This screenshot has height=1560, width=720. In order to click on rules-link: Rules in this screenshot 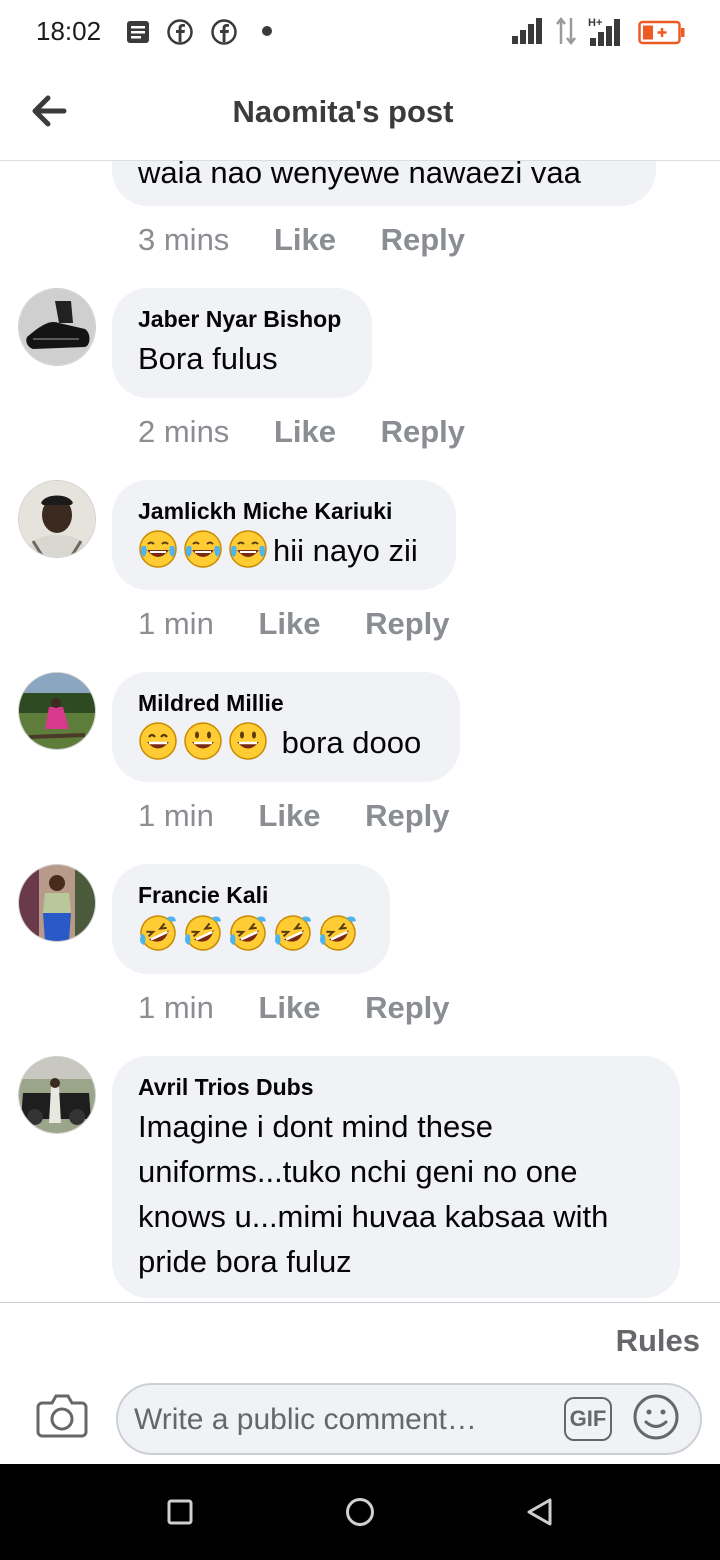, I will do `click(658, 1341)`.